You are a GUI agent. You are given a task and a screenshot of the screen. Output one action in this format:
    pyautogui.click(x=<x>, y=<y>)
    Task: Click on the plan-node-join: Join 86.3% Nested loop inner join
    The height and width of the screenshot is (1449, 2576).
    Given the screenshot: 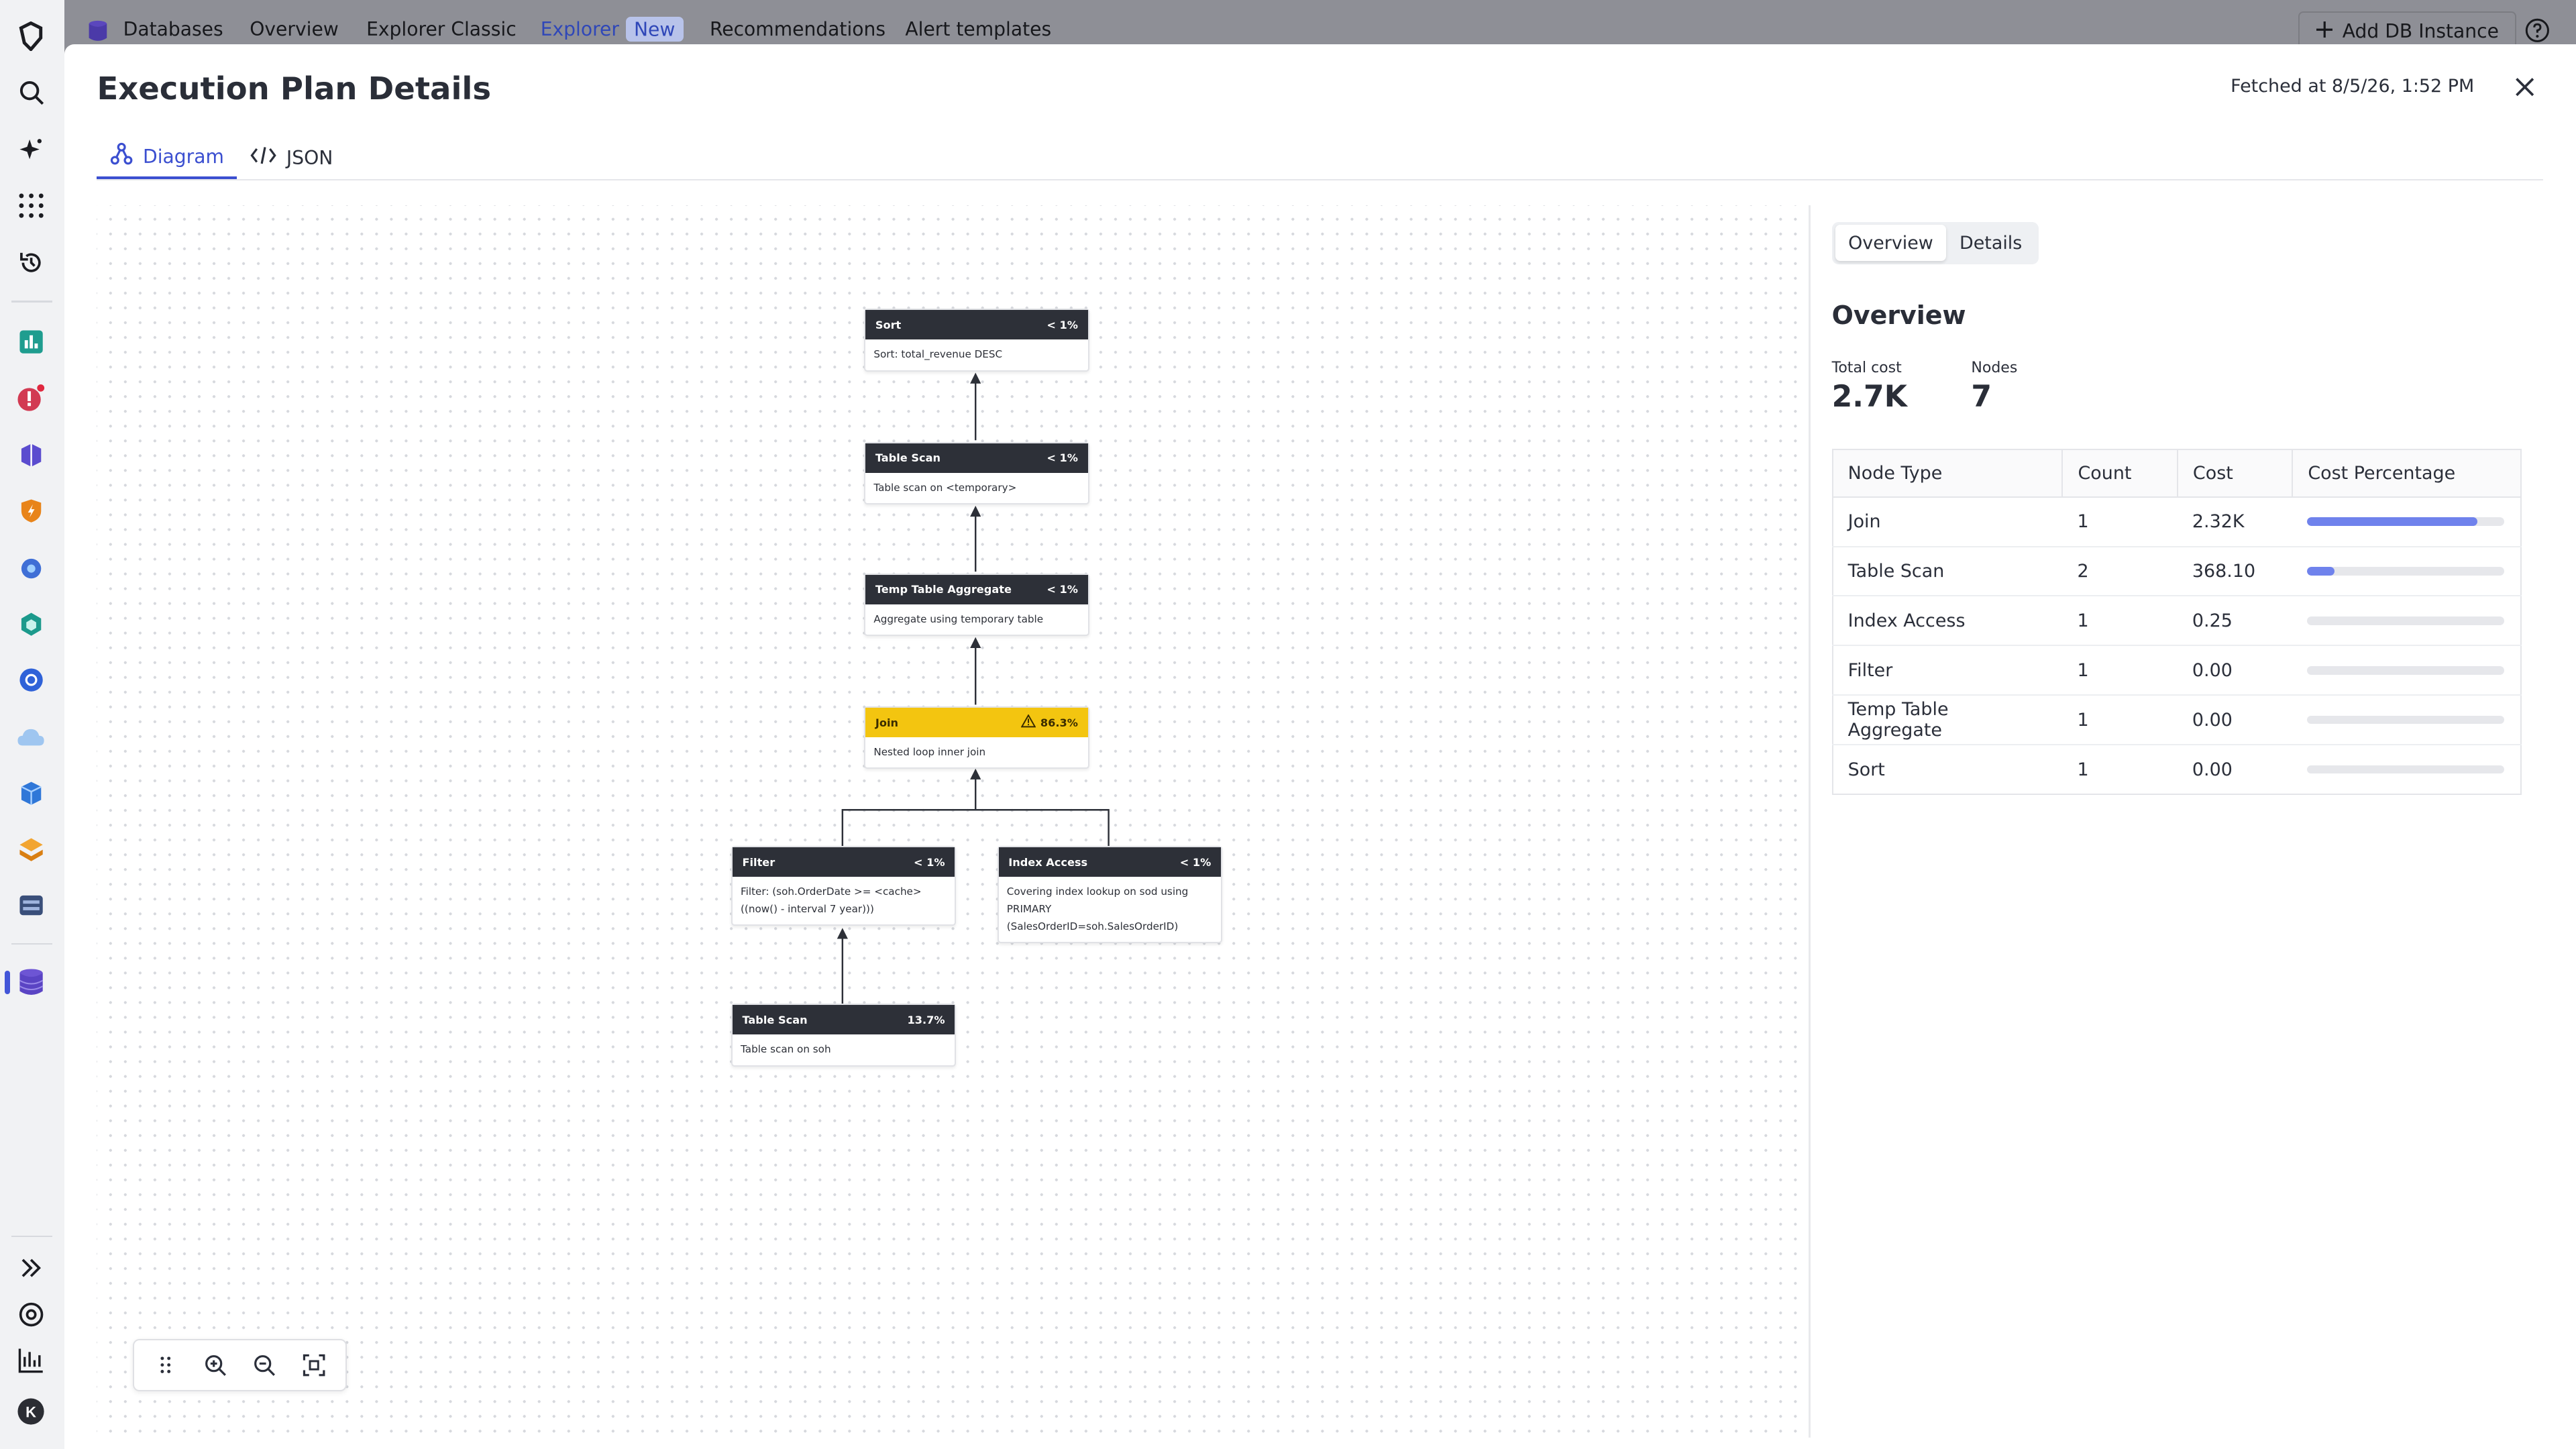 What is the action you would take?
    pyautogui.click(x=976, y=737)
    